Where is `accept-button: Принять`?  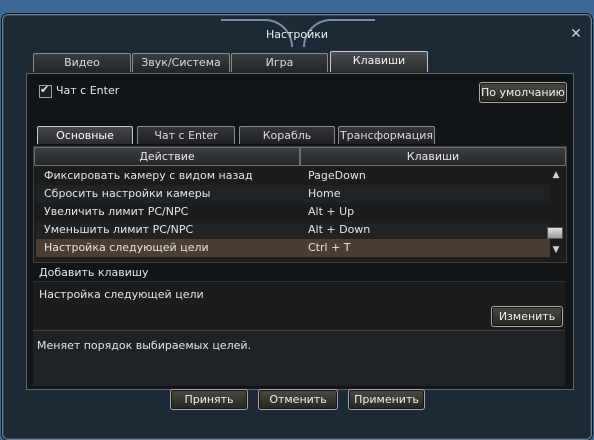 accept-button: Принять is located at coordinates (209, 399).